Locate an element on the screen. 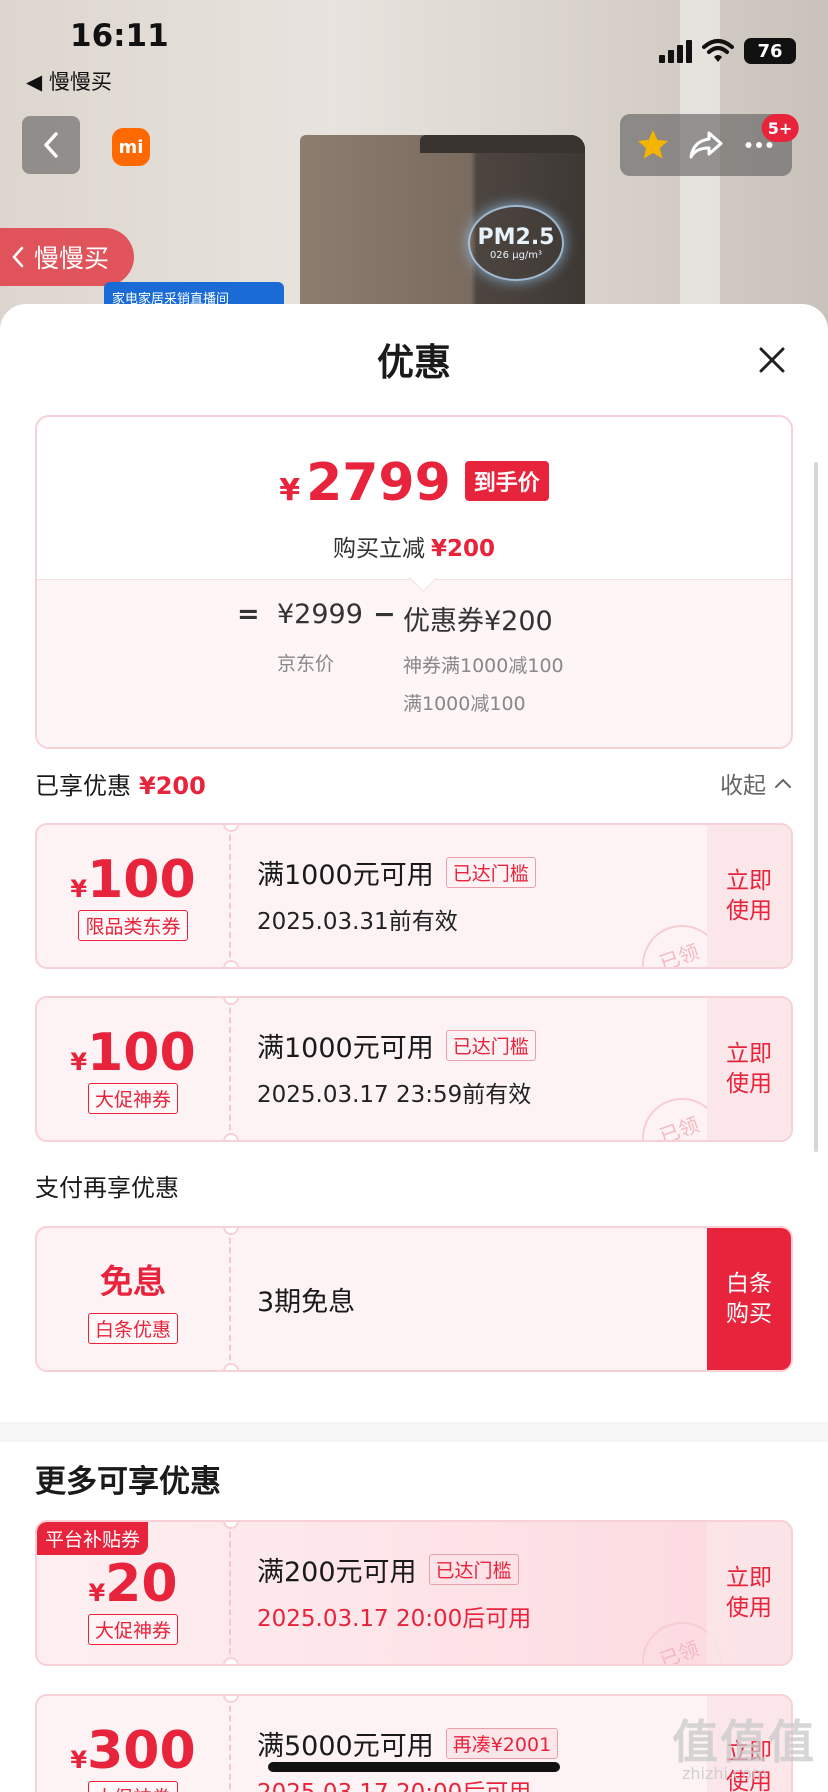  baitiao-value: 免息 白条优惠 is located at coordinates (134, 1299).